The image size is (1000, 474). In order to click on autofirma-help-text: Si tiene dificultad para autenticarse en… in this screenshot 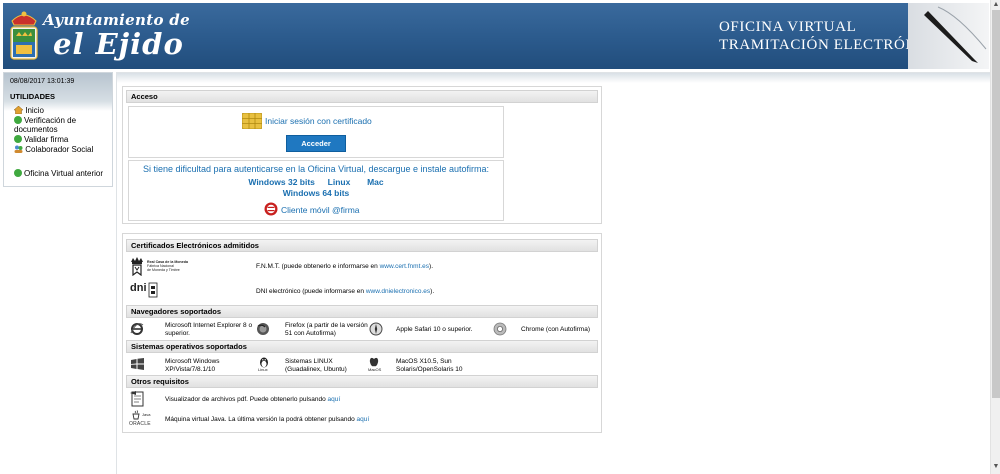, I will do `click(316, 169)`.